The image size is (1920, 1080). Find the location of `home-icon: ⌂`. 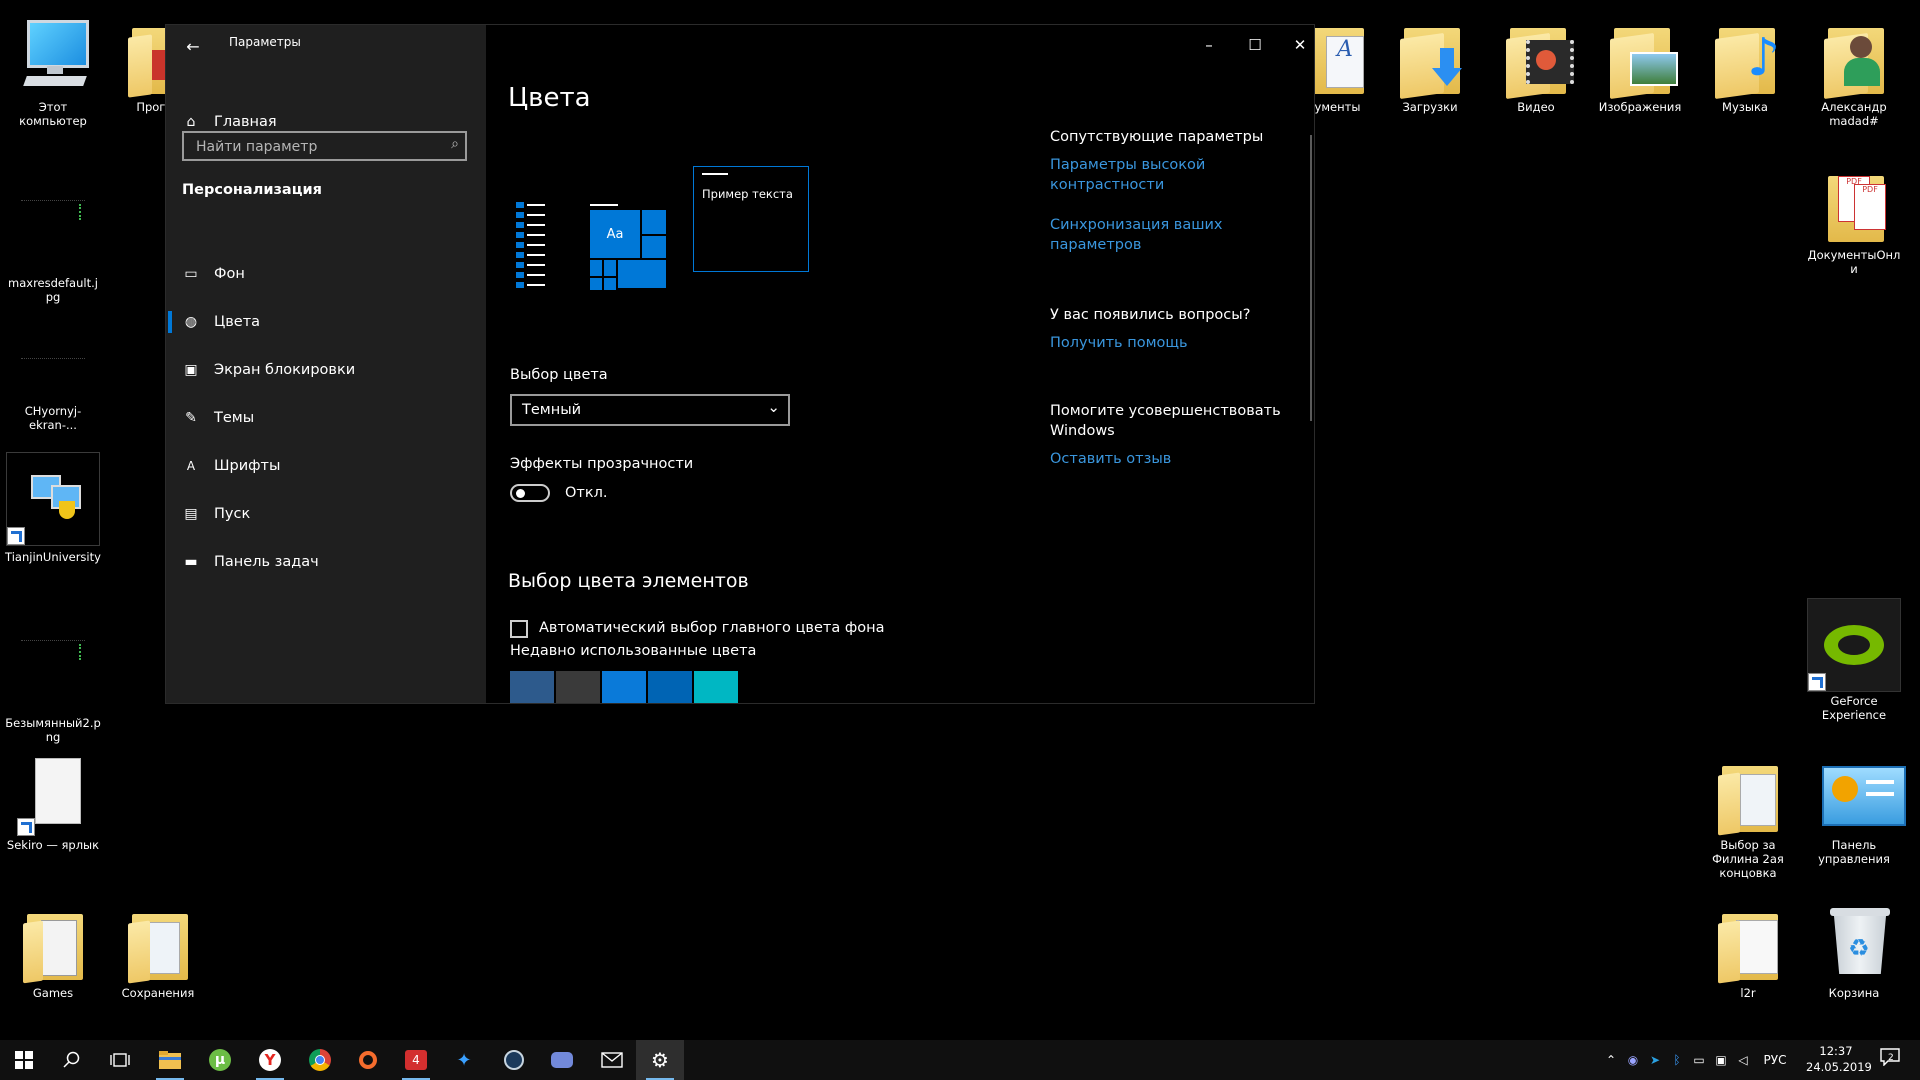

home-icon: ⌂ is located at coordinates (191, 122).